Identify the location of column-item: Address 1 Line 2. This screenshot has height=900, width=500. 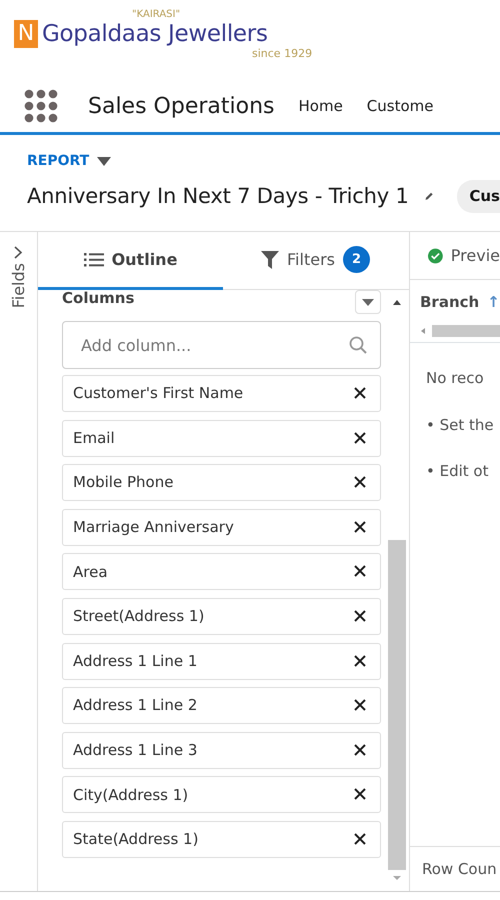
(221, 705).